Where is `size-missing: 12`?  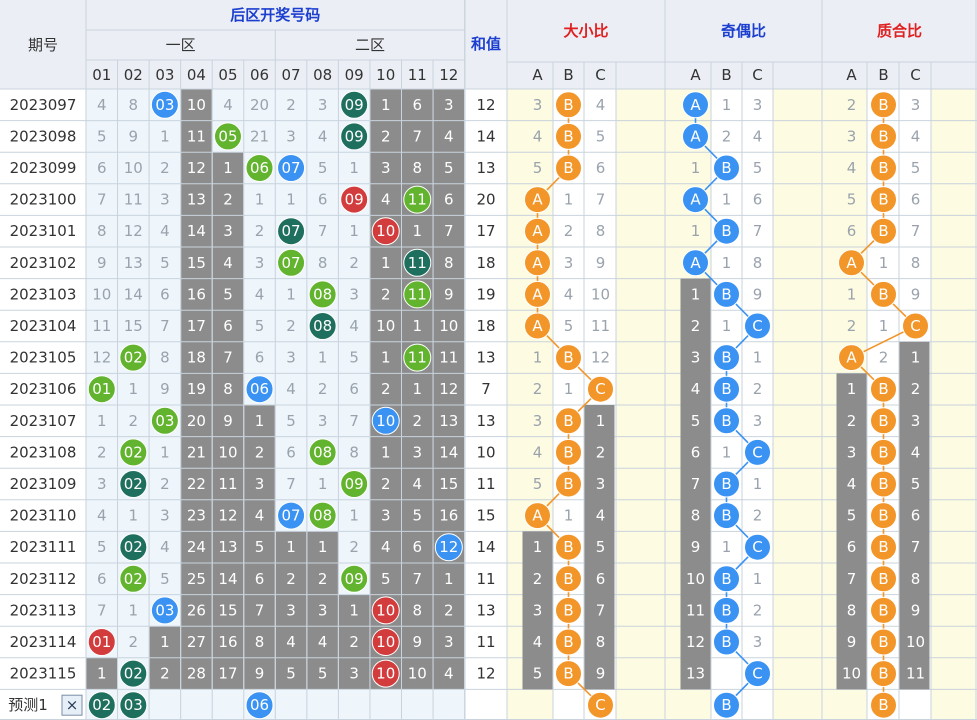 size-missing: 12 is located at coordinates (600, 358).